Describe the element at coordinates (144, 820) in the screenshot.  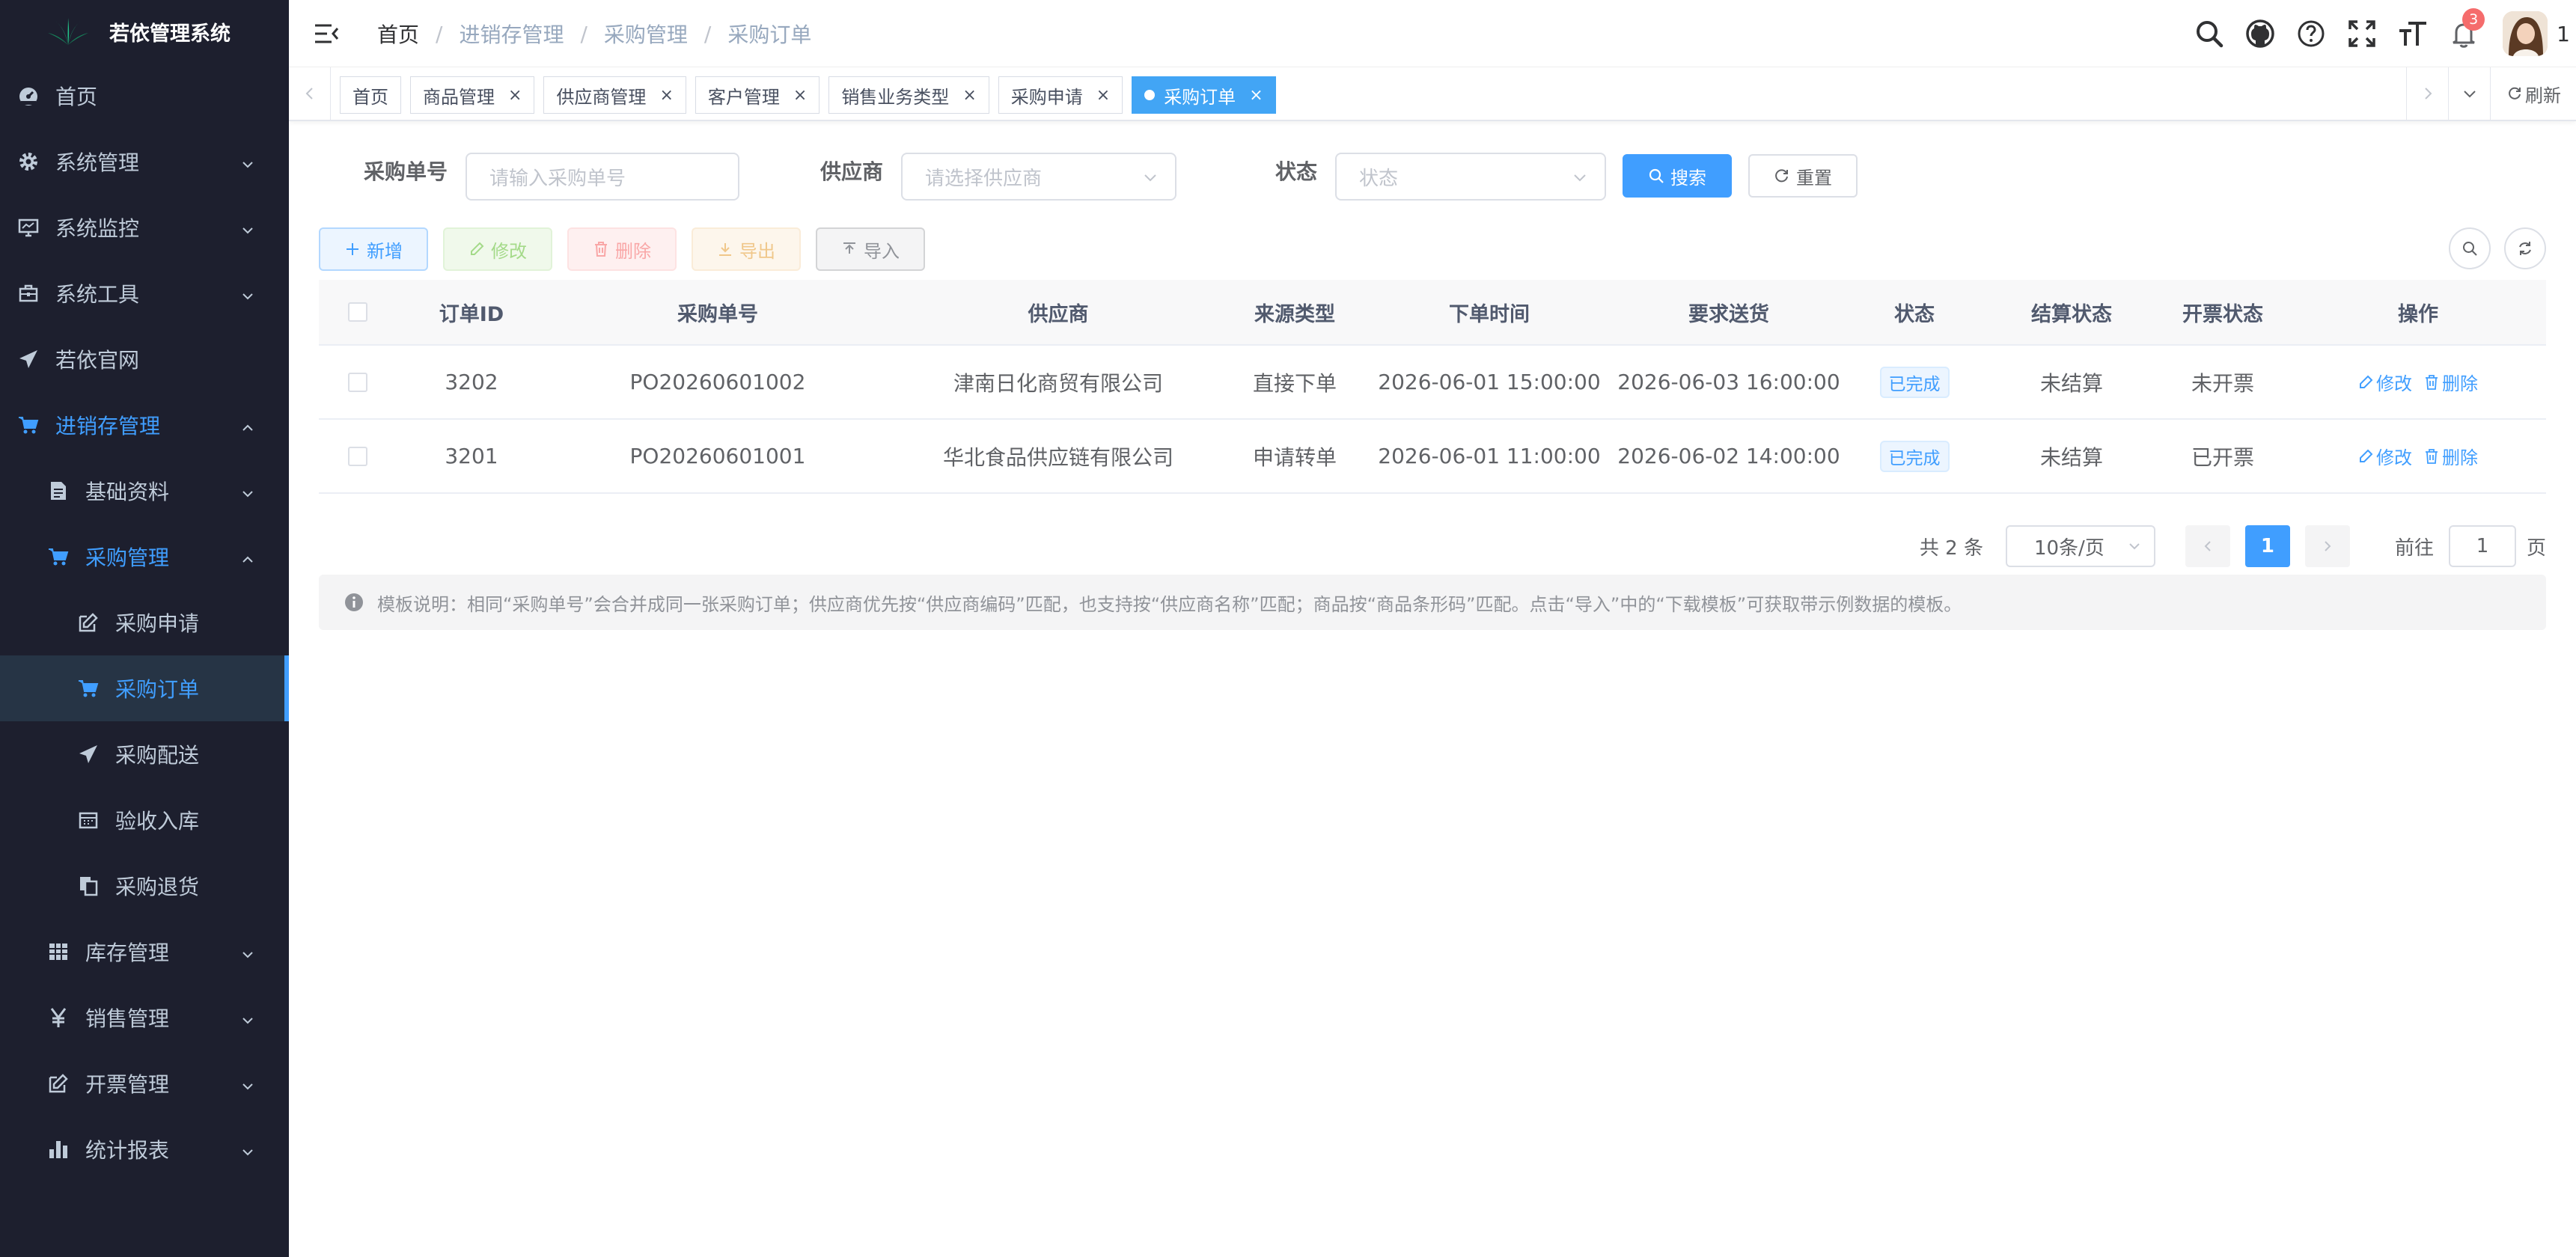
I see `sidebar-item-receiving: 验收入库` at that location.